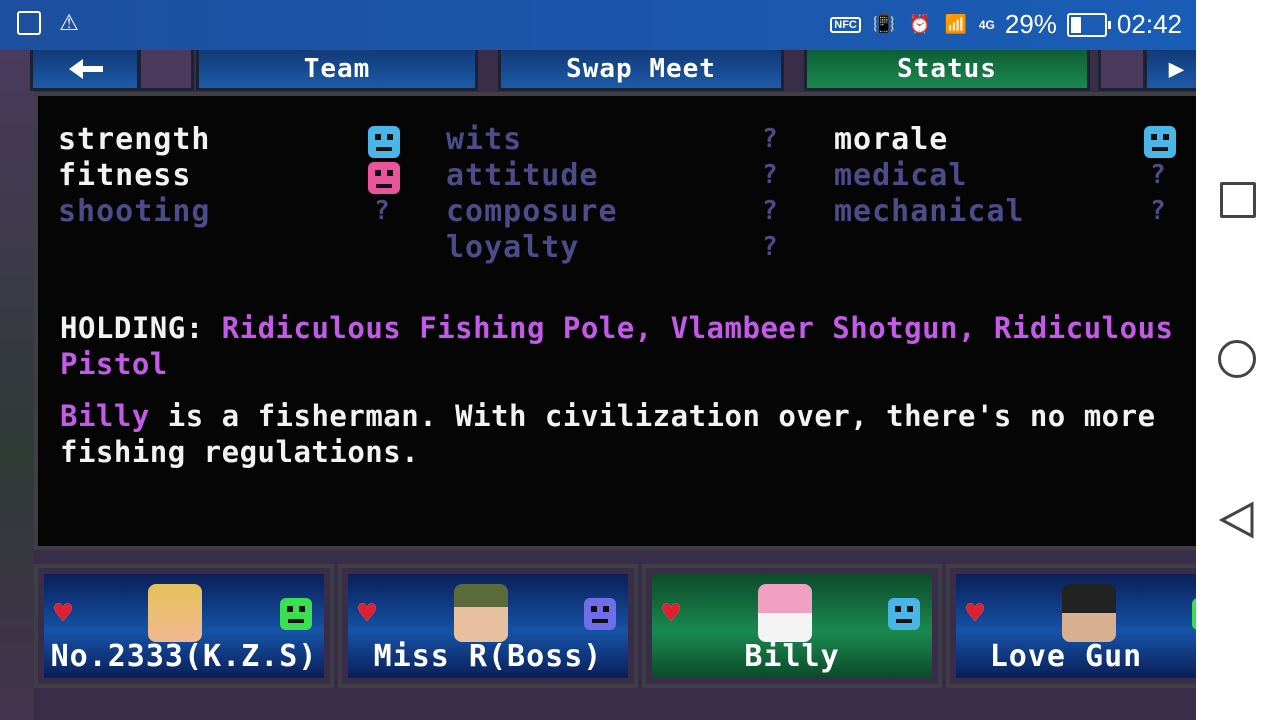  I want to click on stat-shooting-value: ?, so click(382, 211).